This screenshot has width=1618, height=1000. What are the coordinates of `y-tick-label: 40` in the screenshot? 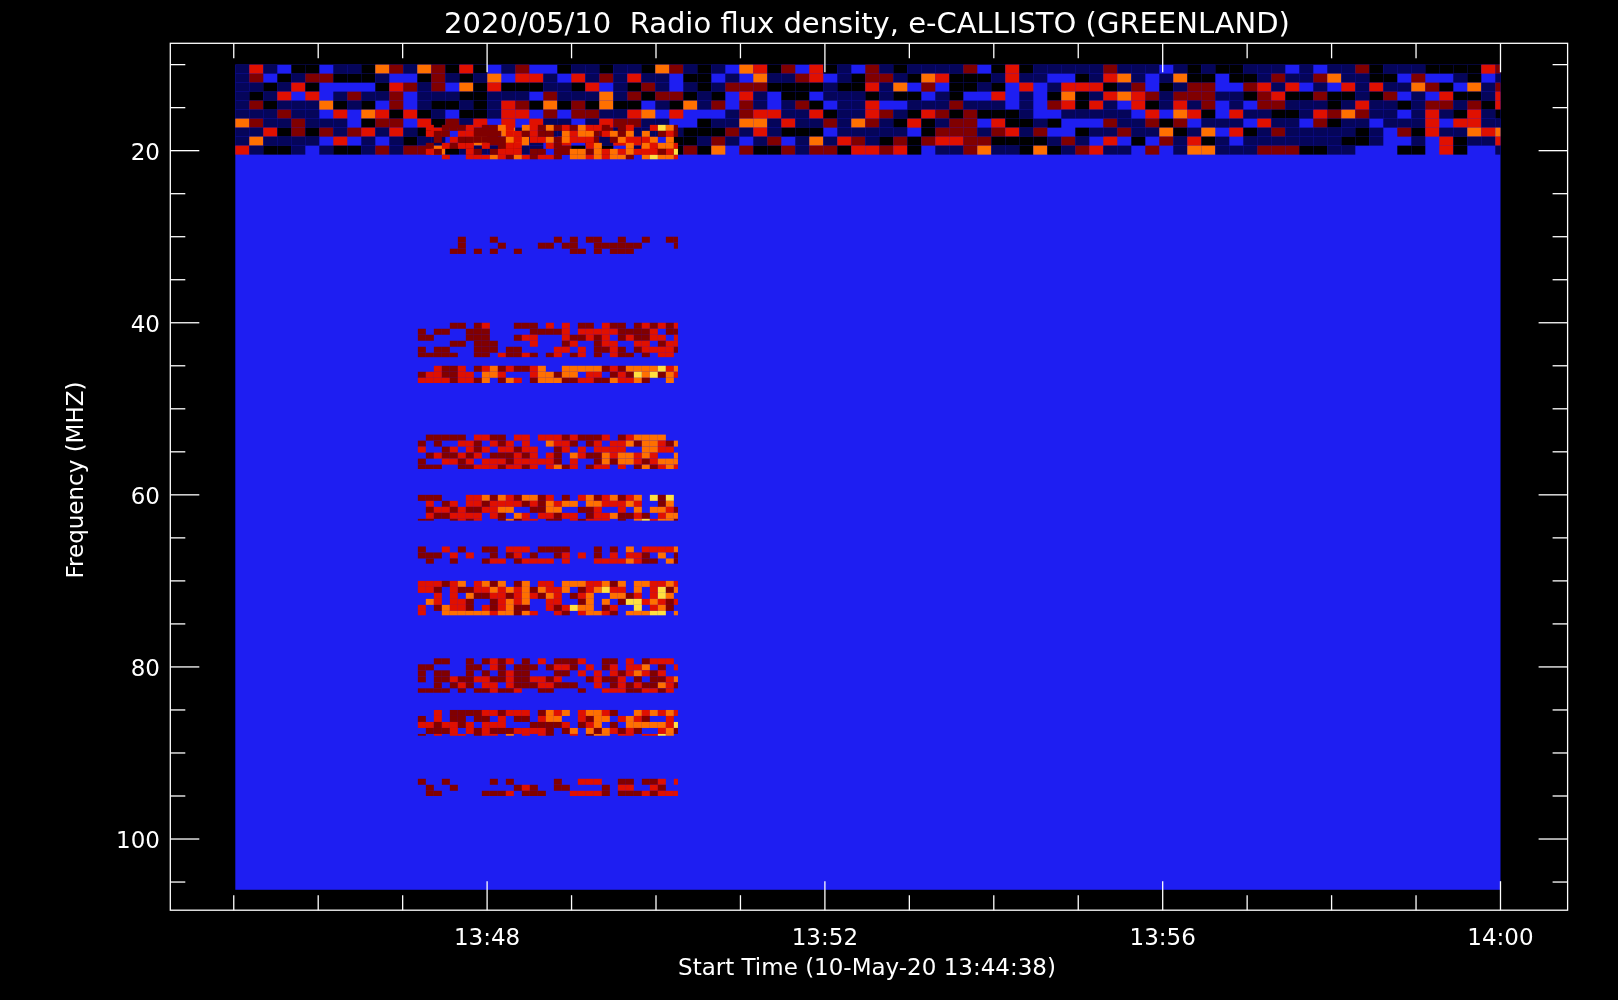 It's located at (145, 323).